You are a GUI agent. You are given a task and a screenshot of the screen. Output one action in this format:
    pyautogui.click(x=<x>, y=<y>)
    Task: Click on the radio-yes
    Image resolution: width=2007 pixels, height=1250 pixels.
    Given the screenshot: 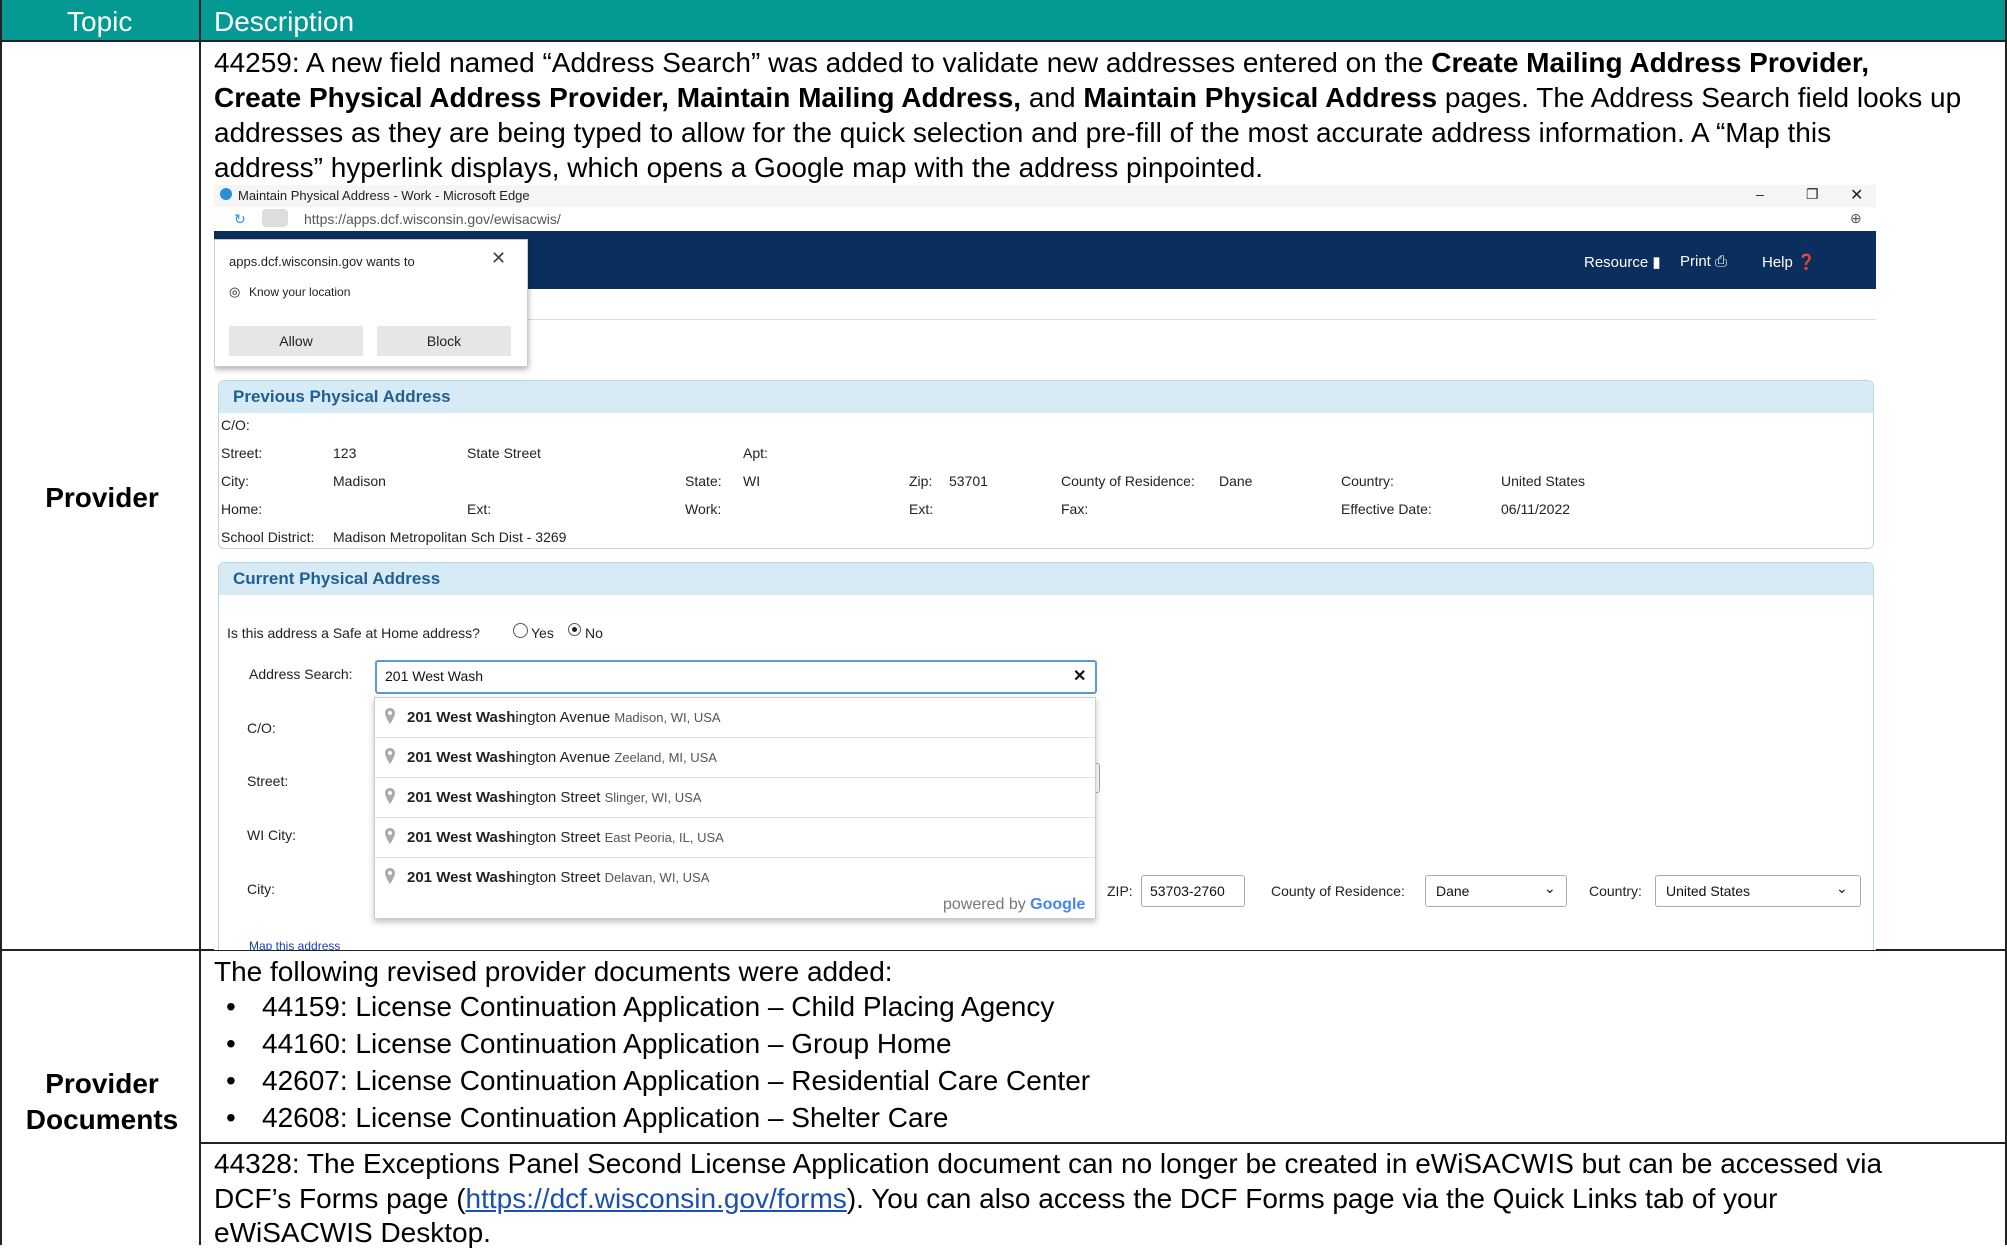 What is the action you would take?
    pyautogui.click(x=520, y=630)
    